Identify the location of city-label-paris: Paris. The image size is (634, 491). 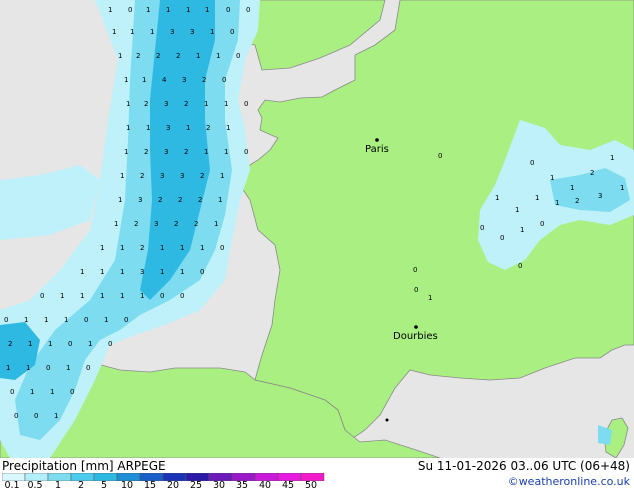
(377, 149).